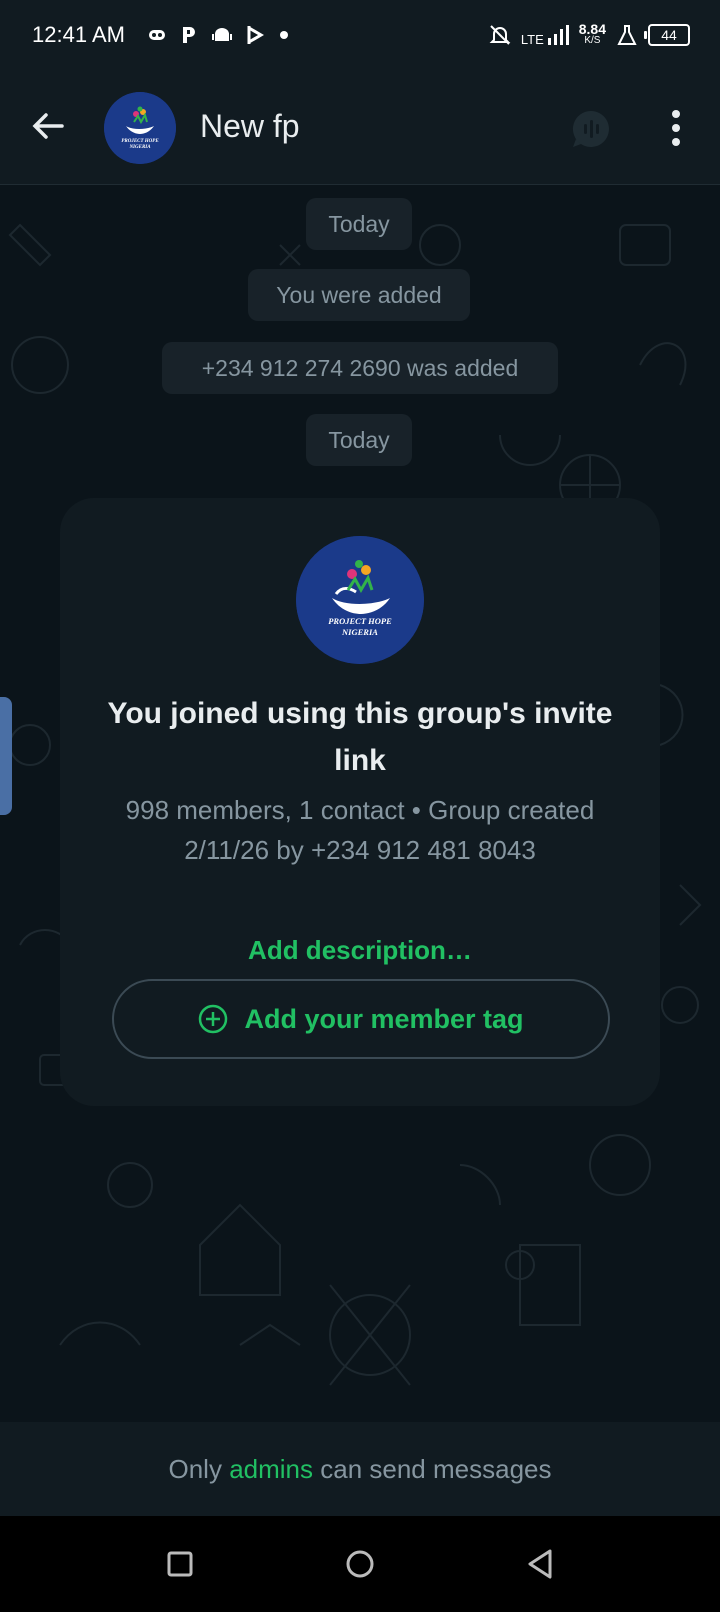  I want to click on add-member-tag-button: Add your member tag, so click(361, 1019).